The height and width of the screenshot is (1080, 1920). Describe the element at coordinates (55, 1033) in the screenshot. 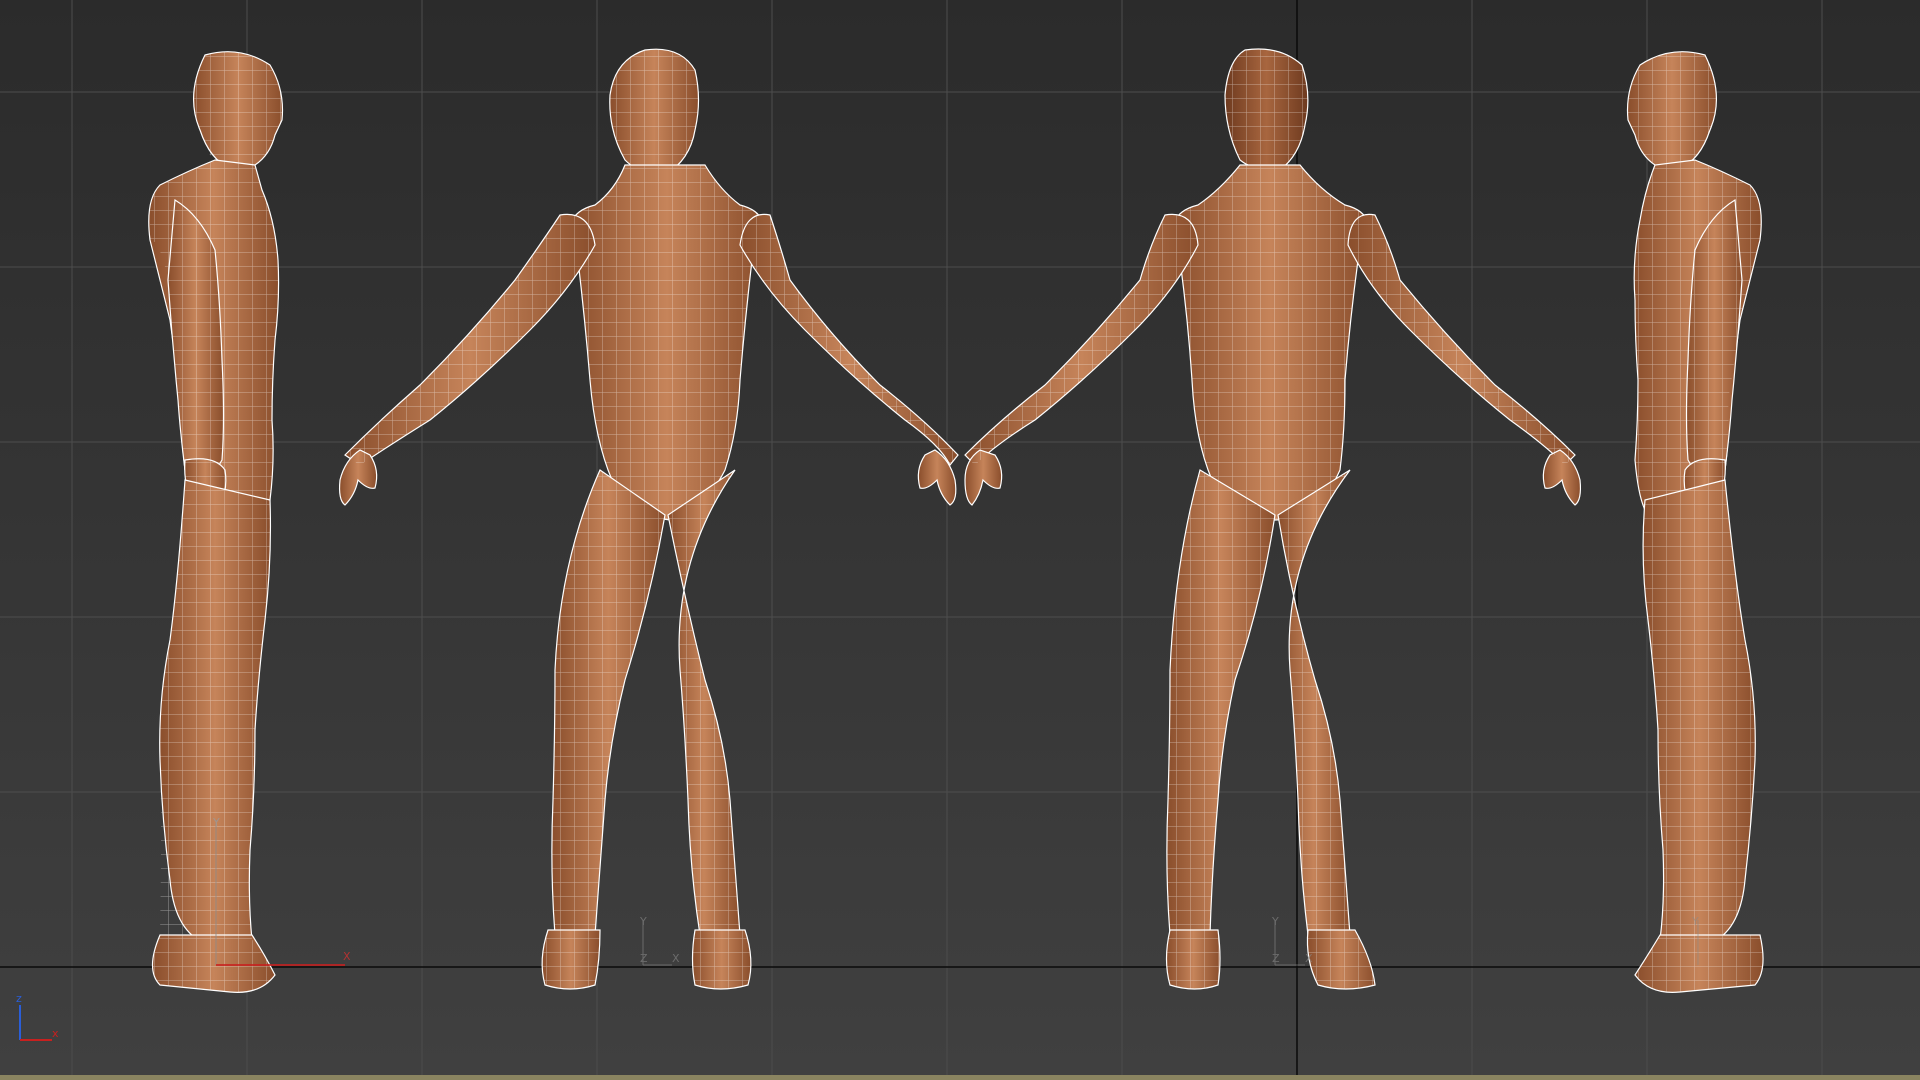

I see `gizmo-x-label: x` at that location.